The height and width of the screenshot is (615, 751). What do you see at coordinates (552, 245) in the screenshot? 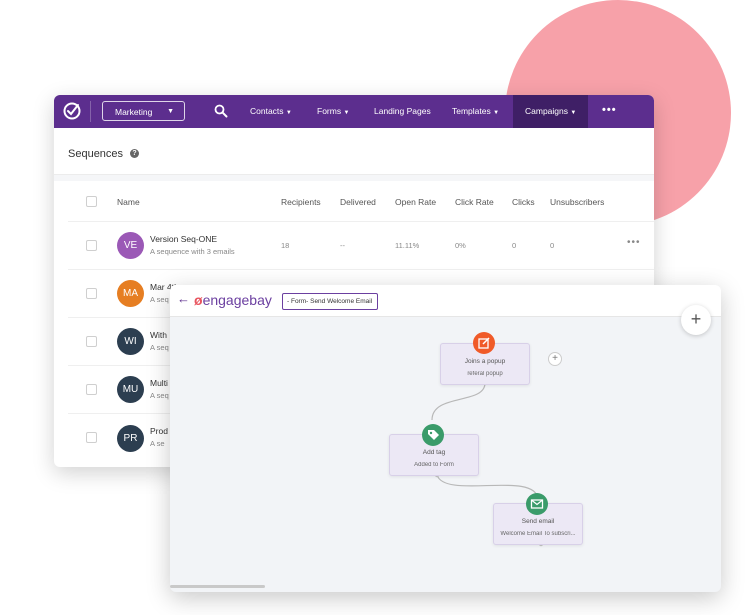
I see `unsubscribers-value: 0` at bounding box center [552, 245].